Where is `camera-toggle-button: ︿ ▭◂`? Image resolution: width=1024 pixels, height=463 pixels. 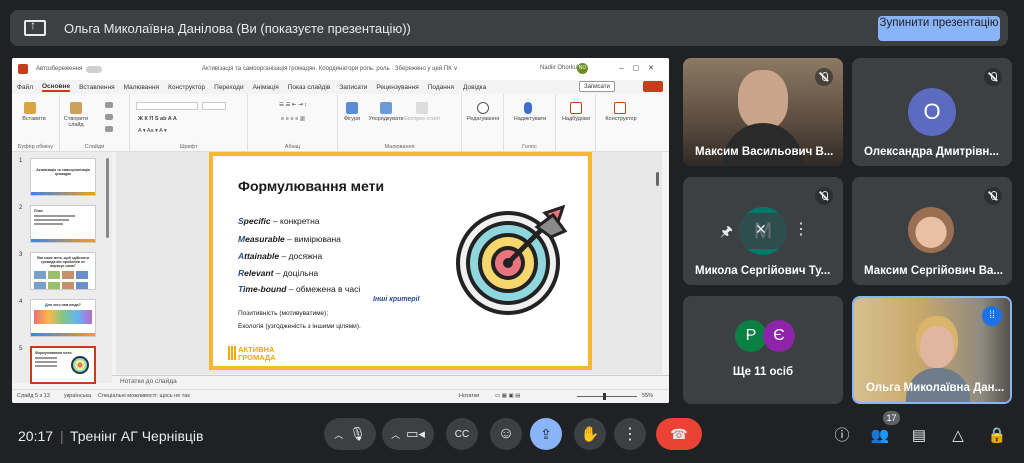
camera-toggle-button: ︿ ▭◂ is located at coordinates (408, 434).